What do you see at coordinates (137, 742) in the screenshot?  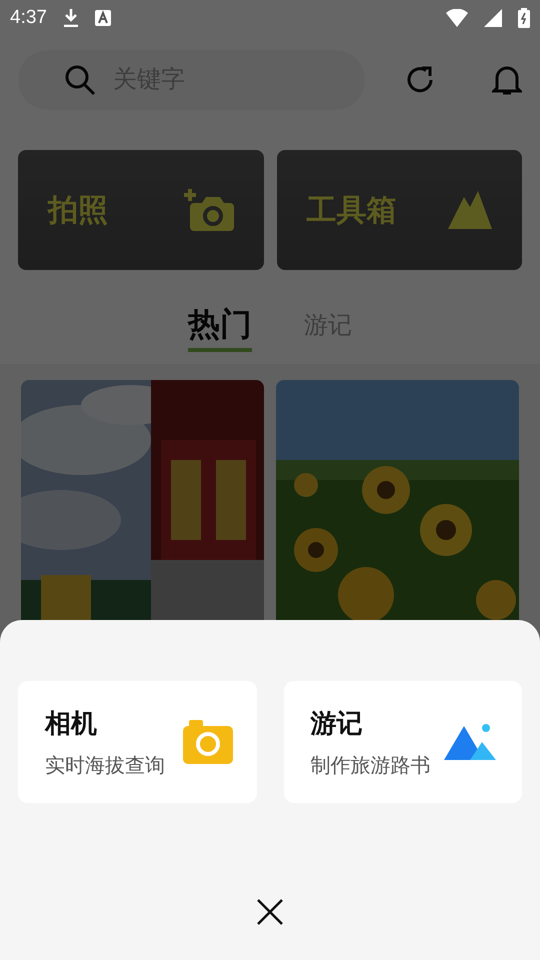 I see `option-card: 相机 实时海拔查询` at bounding box center [137, 742].